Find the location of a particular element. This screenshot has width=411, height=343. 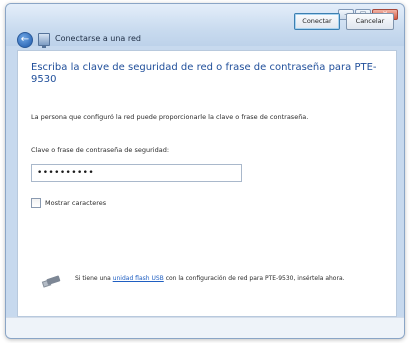

show-characters-option: Mostrar caracteres is located at coordinates (68, 203).